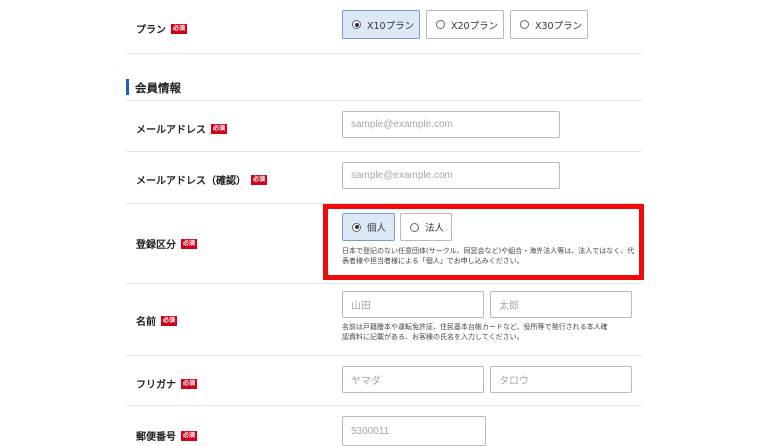 The width and height of the screenshot is (768, 446). I want to click on postal-code-placeholder: 5300011, so click(370, 431).